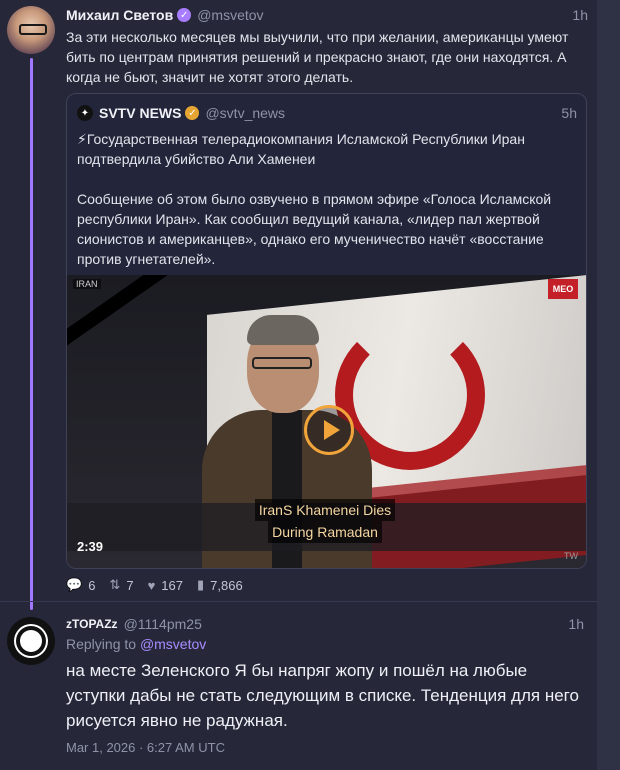 The height and width of the screenshot is (770, 620). I want to click on avatar-glasses, so click(33, 29).